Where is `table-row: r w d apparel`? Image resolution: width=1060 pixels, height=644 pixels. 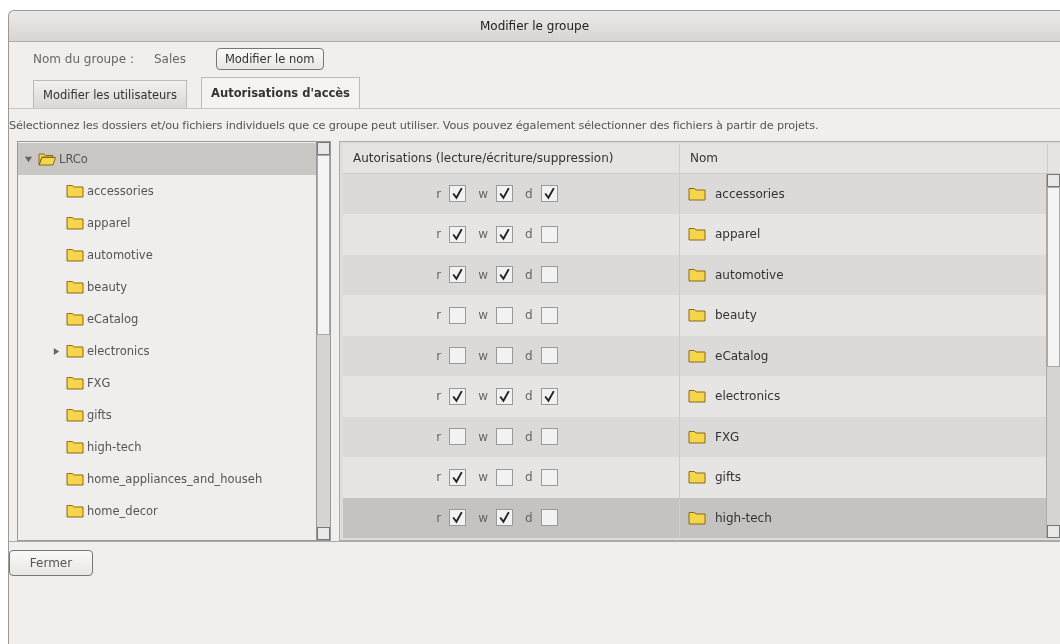
table-row: r w d apparel is located at coordinates (694, 234).